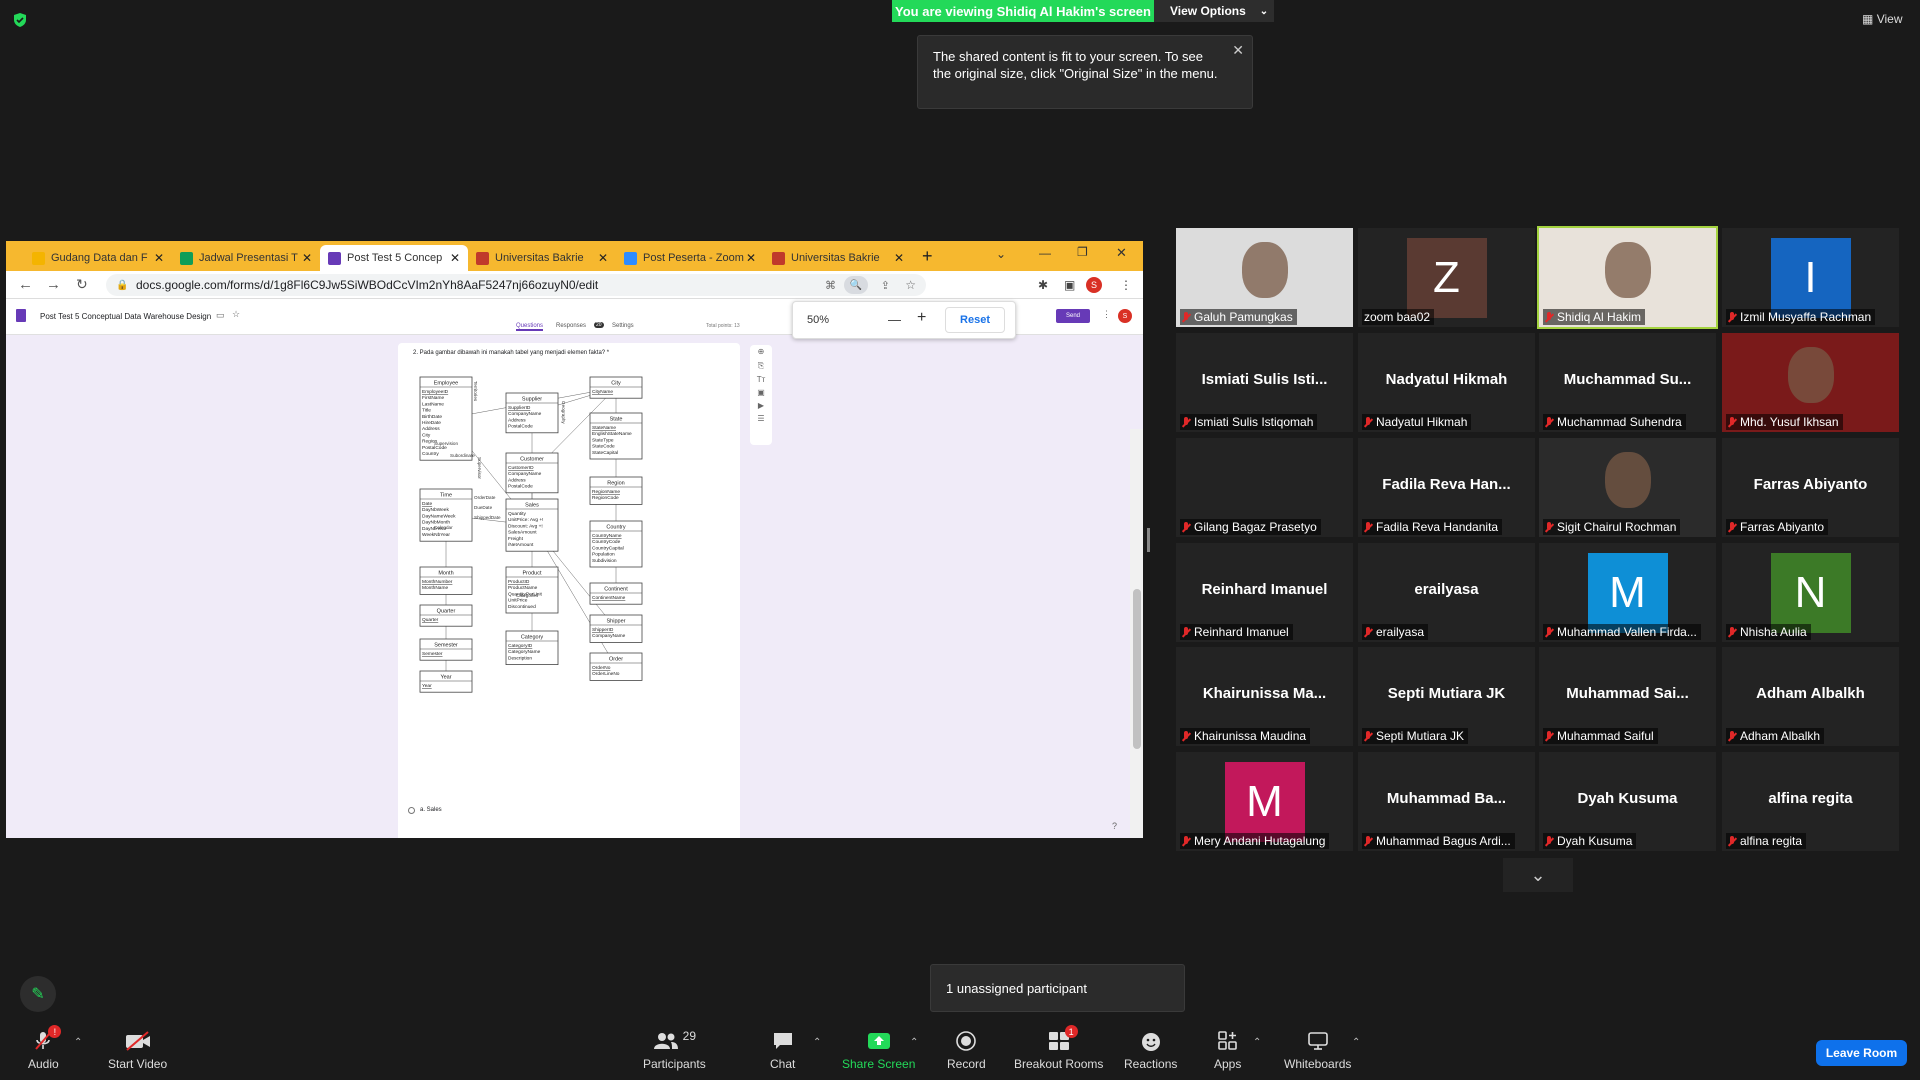 The height and width of the screenshot is (1080, 1920). Describe the element at coordinates (1538, 875) in the screenshot. I see `gallery-next-page-button: ⌄` at that location.